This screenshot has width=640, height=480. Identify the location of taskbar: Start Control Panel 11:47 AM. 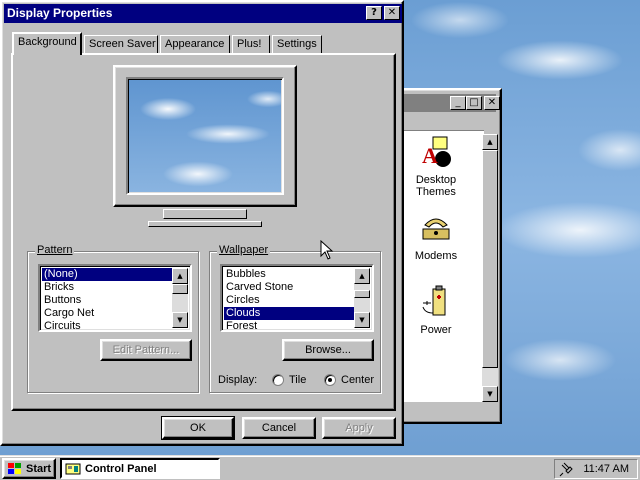
(320, 467).